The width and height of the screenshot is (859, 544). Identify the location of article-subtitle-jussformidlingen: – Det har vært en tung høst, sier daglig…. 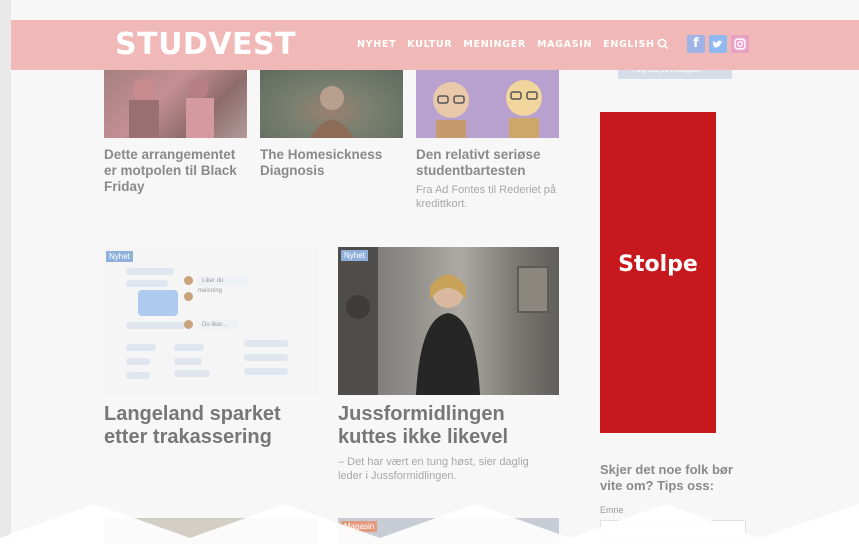
(433, 469).